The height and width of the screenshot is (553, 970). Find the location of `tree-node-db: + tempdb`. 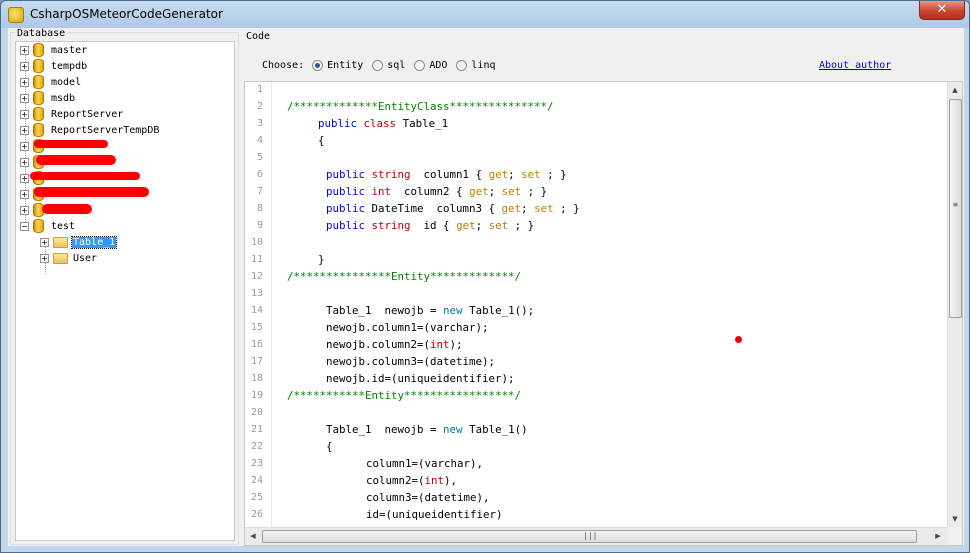

tree-node-db: + tempdb is located at coordinates (54, 66).